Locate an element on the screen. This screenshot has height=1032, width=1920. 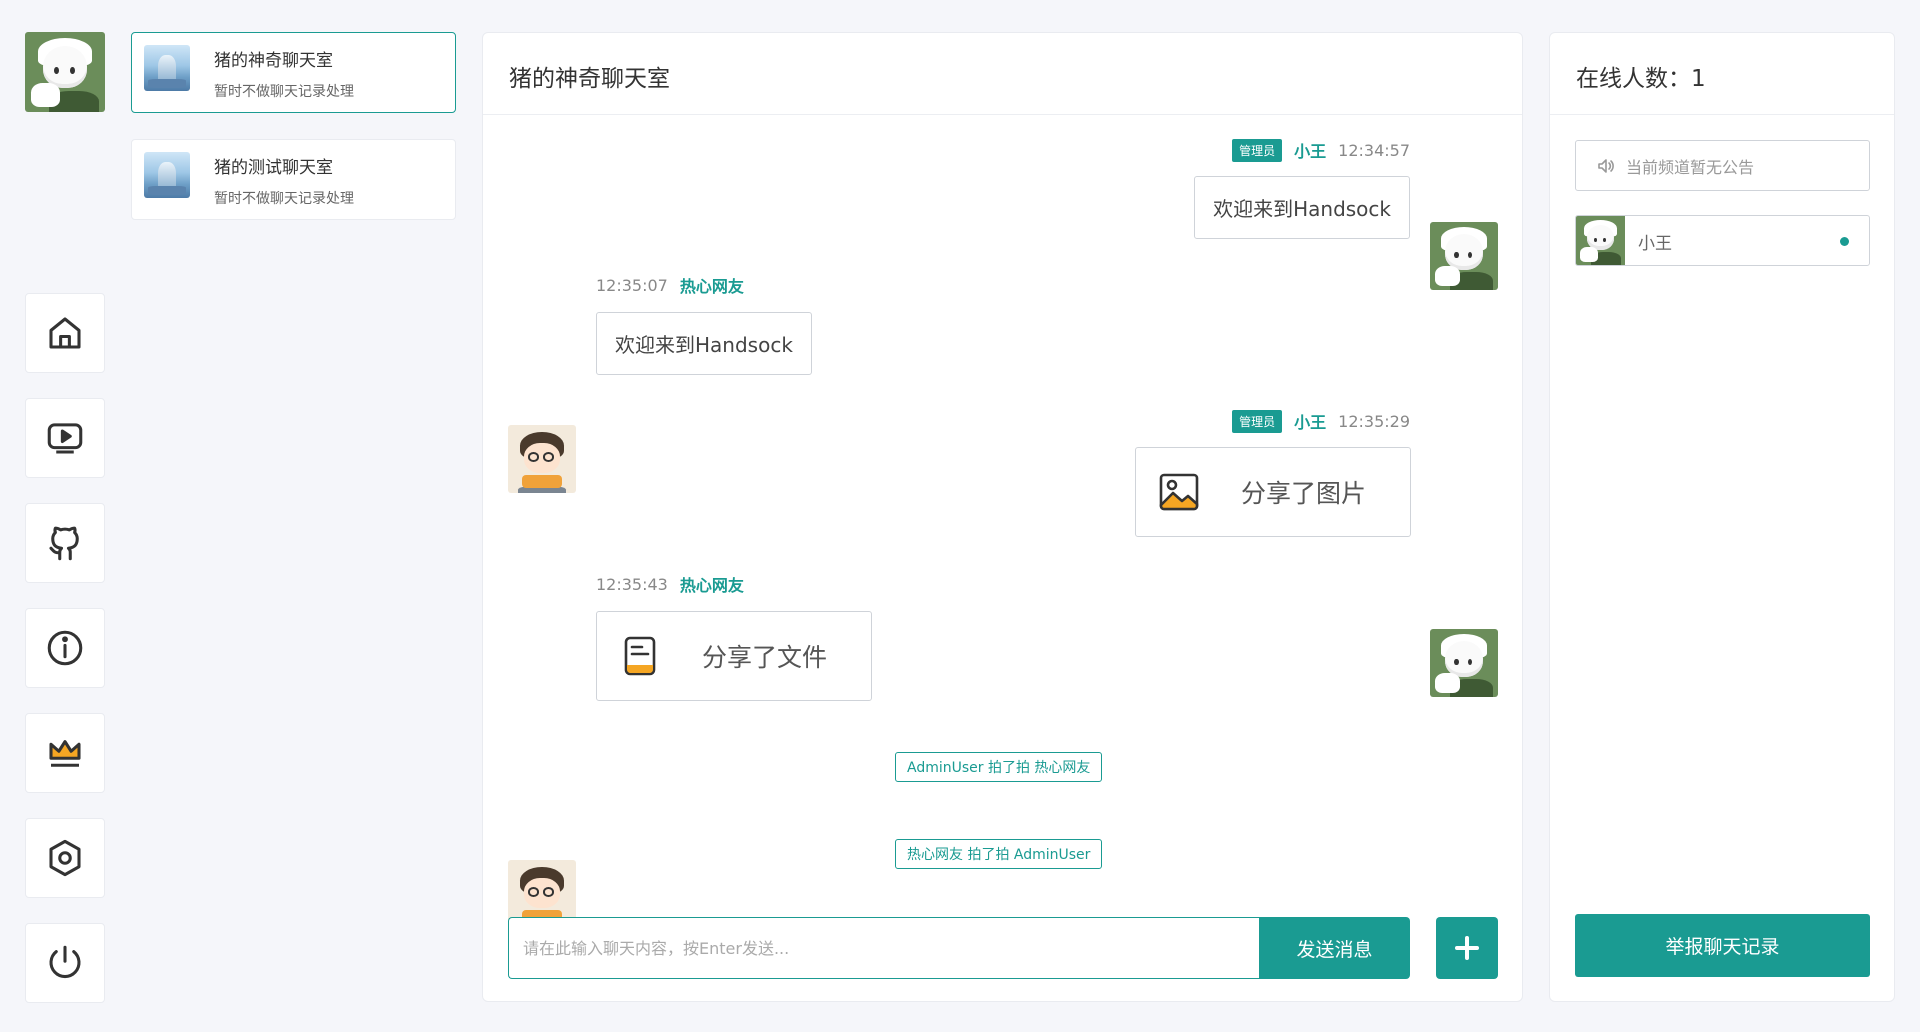
file-share-bubble: 分享了文件 is located at coordinates (734, 656).